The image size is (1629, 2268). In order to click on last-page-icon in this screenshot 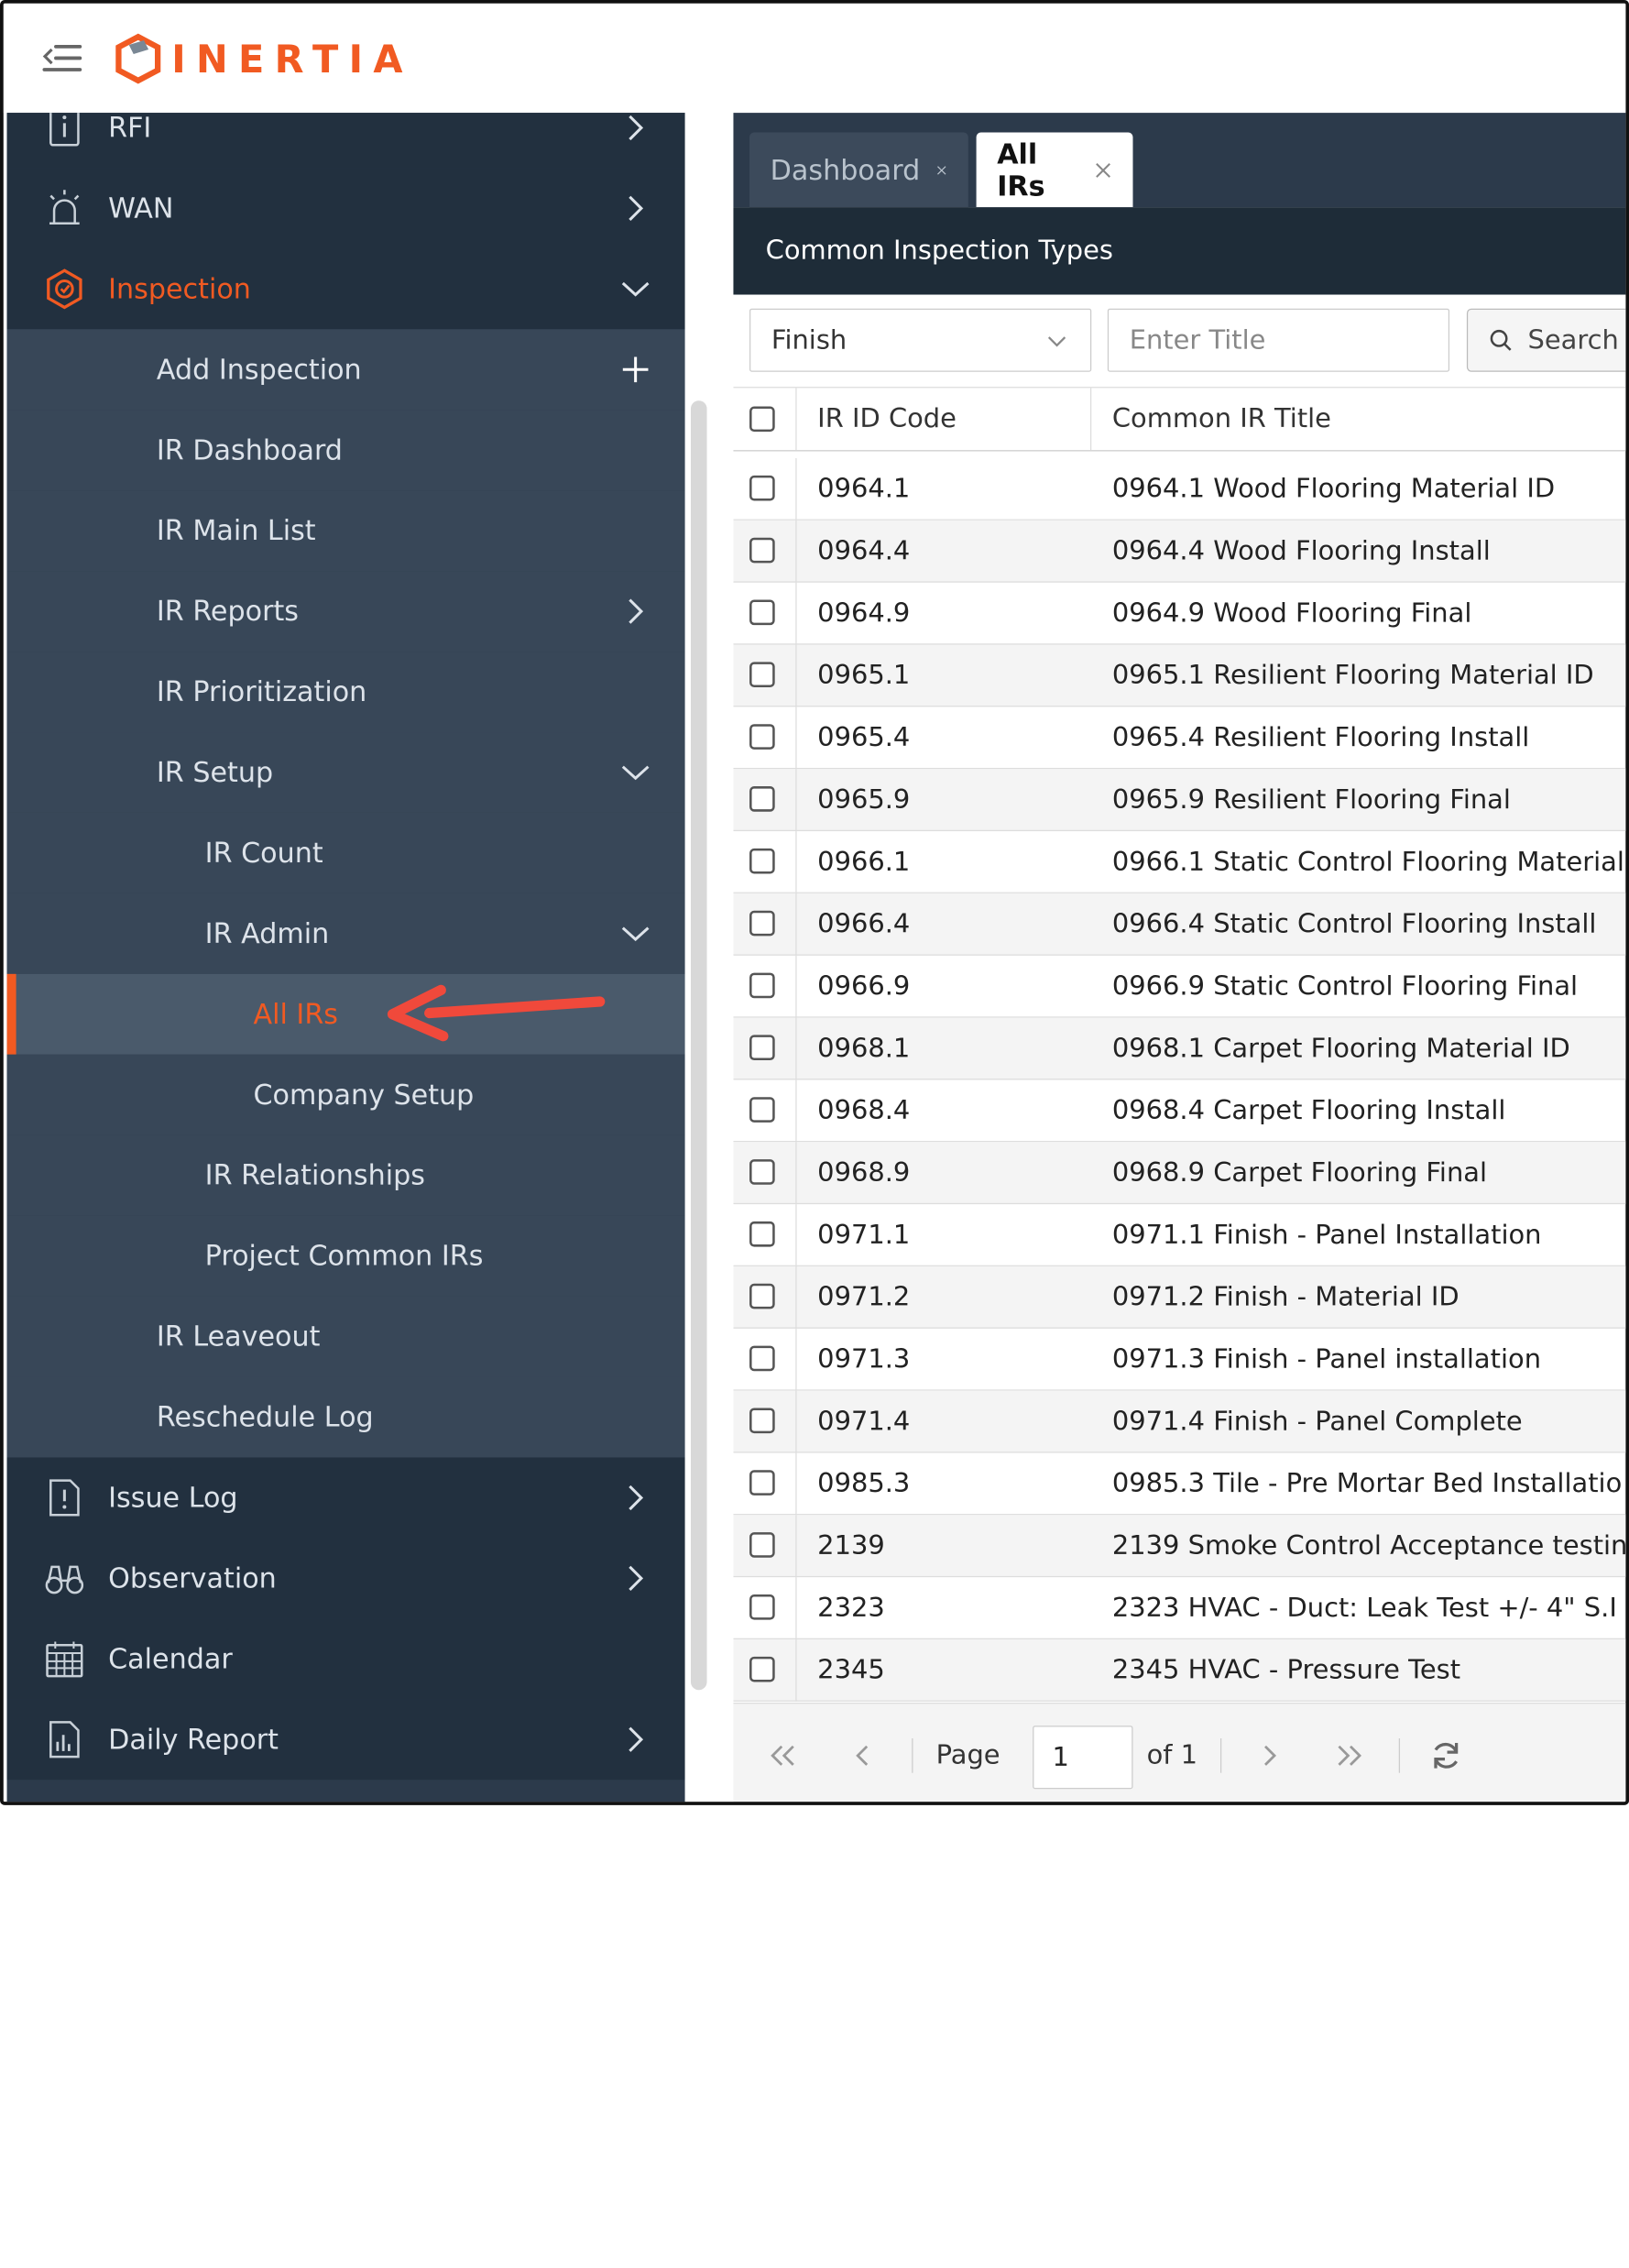, I will do `click(1349, 1755)`.